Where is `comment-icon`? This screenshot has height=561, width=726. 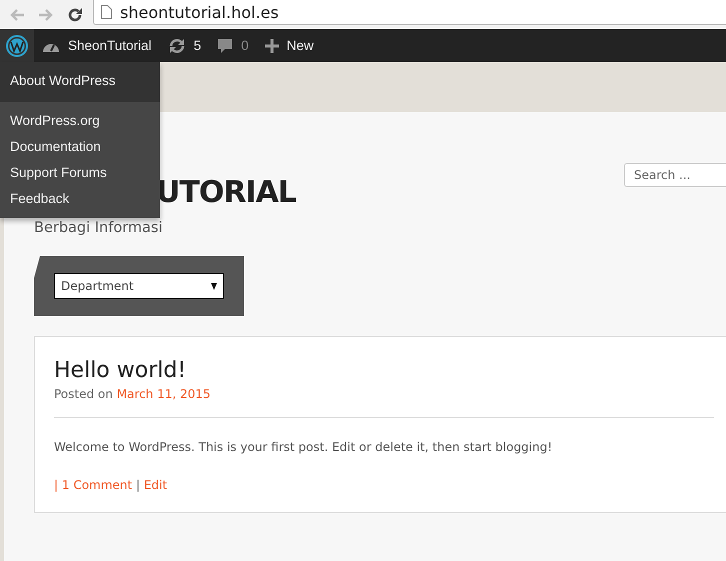 comment-icon is located at coordinates (225, 46).